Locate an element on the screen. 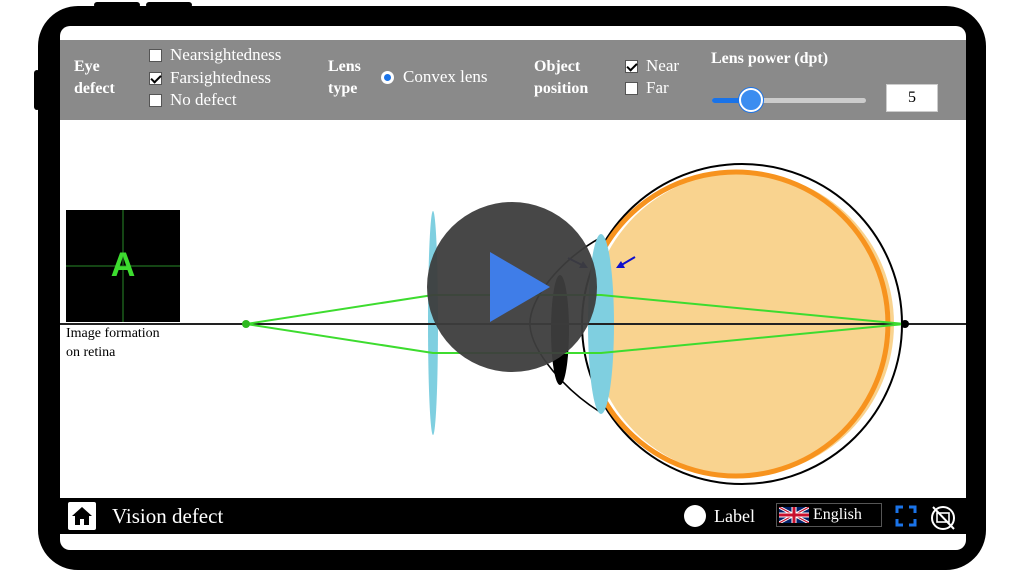  nearsightedness-label: Nearsightedness is located at coordinates (226, 54).